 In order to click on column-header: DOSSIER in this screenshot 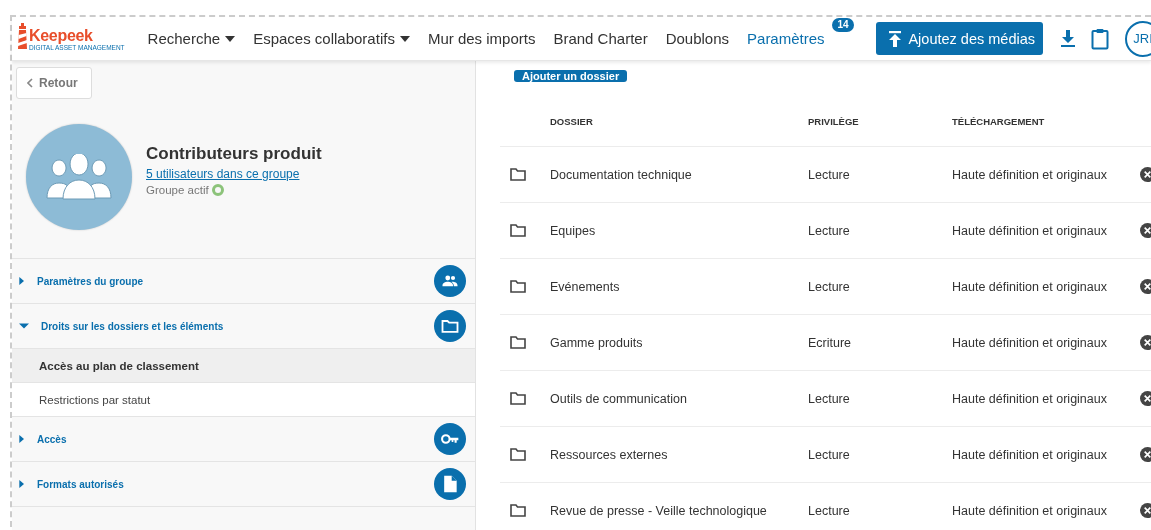, I will do `click(572, 121)`.